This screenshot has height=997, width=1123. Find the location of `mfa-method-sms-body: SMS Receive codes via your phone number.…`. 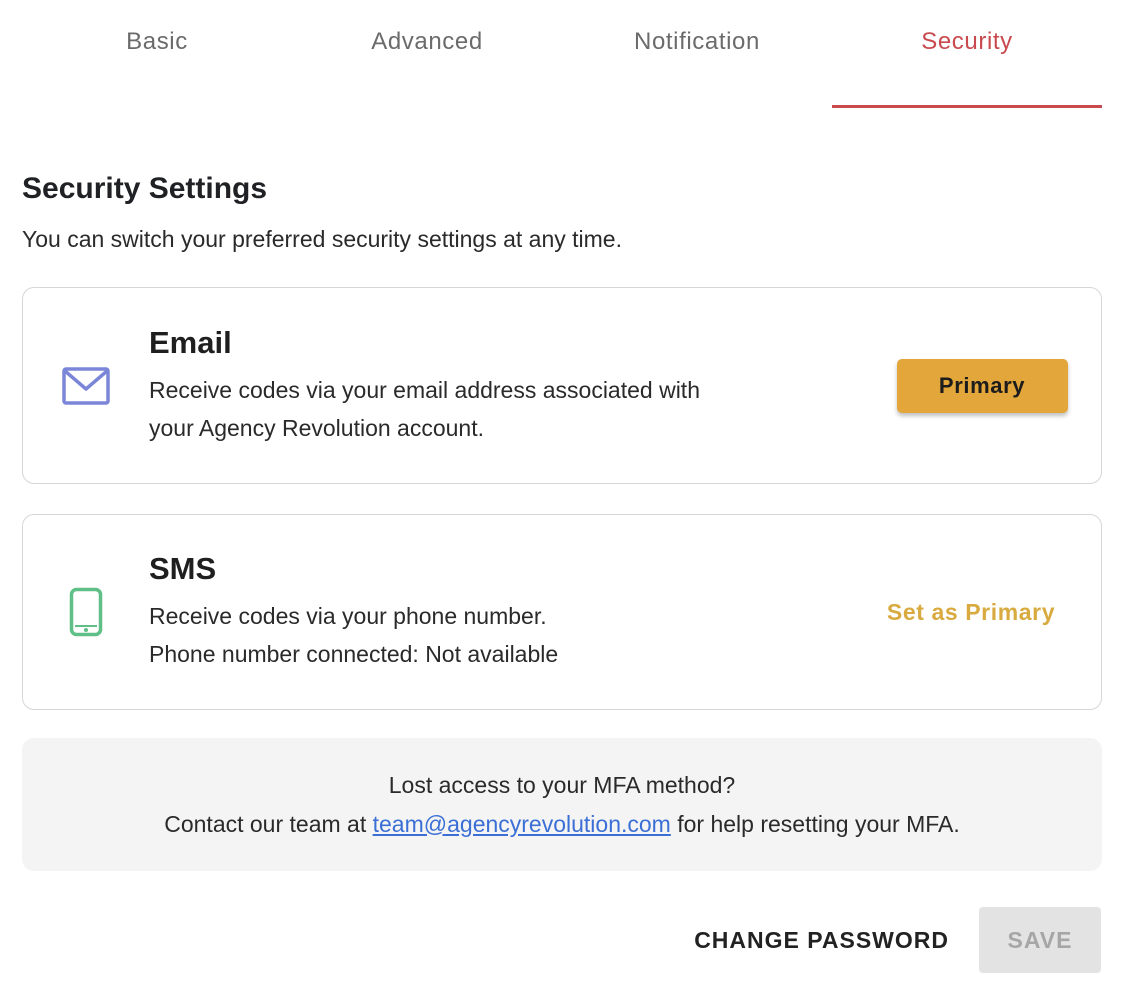

mfa-method-sms-body: SMS Receive codes via your phone number.… is located at coordinates (495, 612).